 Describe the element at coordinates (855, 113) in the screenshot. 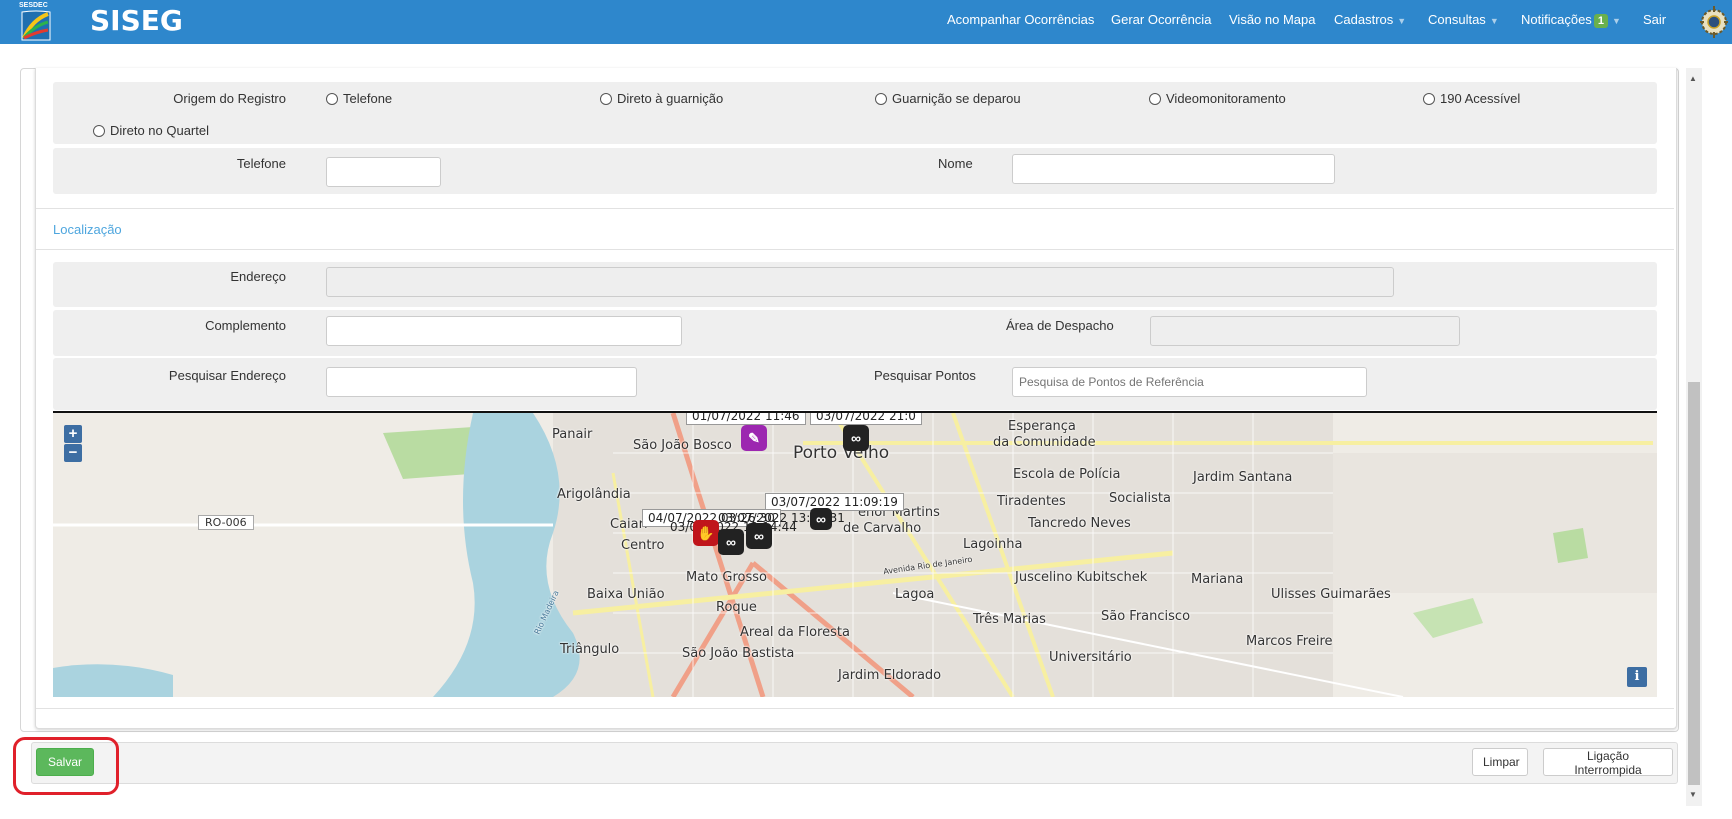

I see `origin-row` at that location.